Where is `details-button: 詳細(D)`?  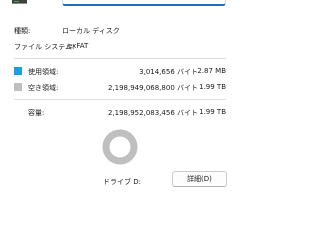 details-button: 詳細(D) is located at coordinates (199, 179).